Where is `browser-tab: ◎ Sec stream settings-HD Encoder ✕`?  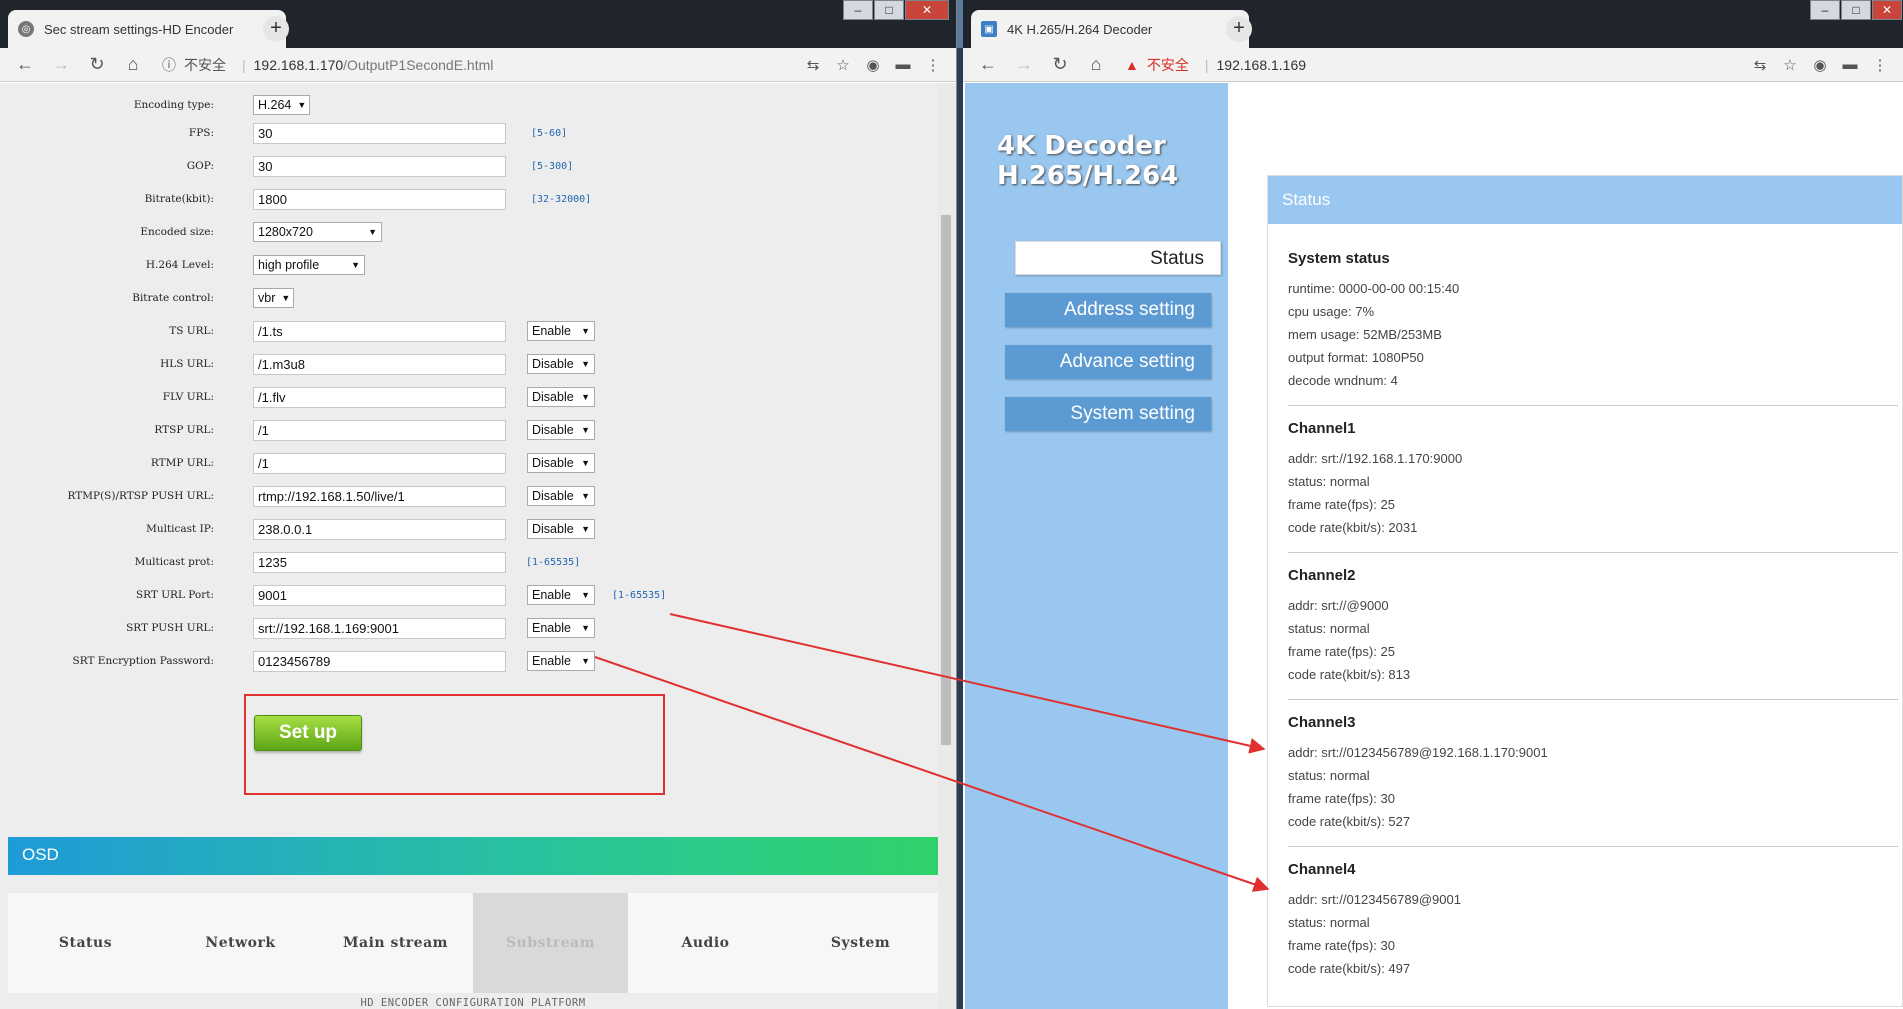
browser-tab: ◎ Sec stream settings-HD Encoder ✕ is located at coordinates (147, 29).